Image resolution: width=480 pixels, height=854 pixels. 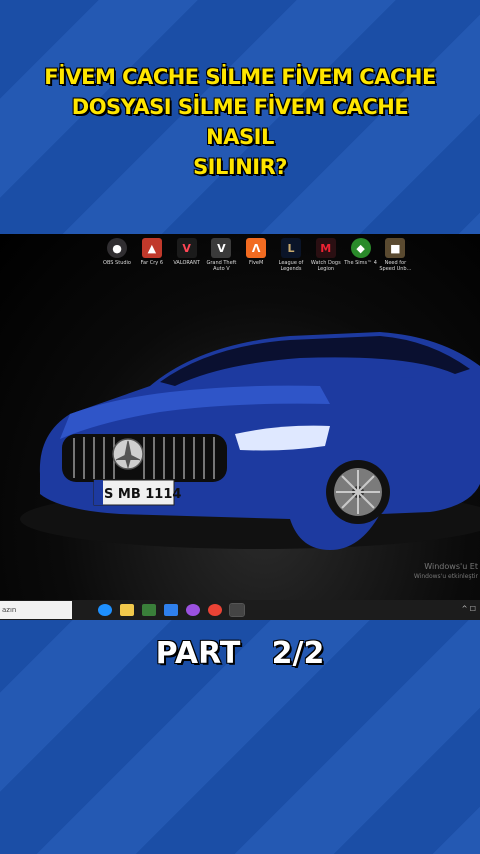 I want to click on desktop-icon-fivem: Λ FiveM, so click(x=256, y=255).